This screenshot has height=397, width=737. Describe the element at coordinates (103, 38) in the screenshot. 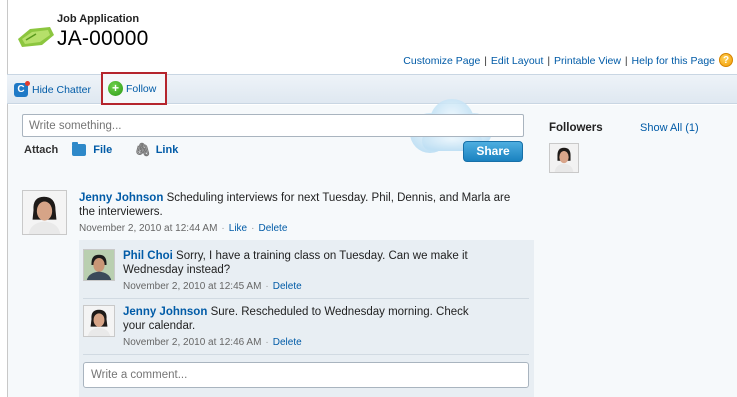

I see `page-title: JA-00000` at that location.